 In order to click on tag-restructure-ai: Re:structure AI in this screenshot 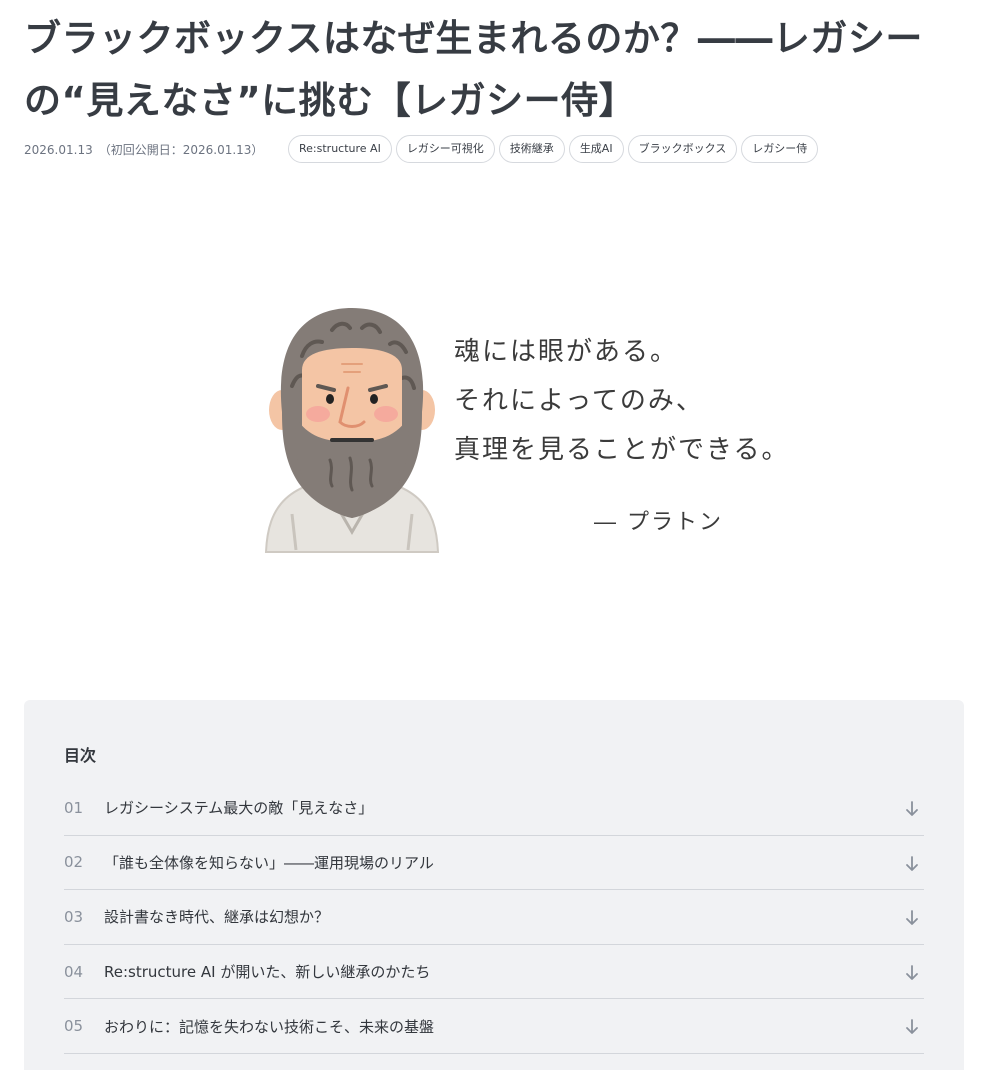, I will do `click(340, 149)`.